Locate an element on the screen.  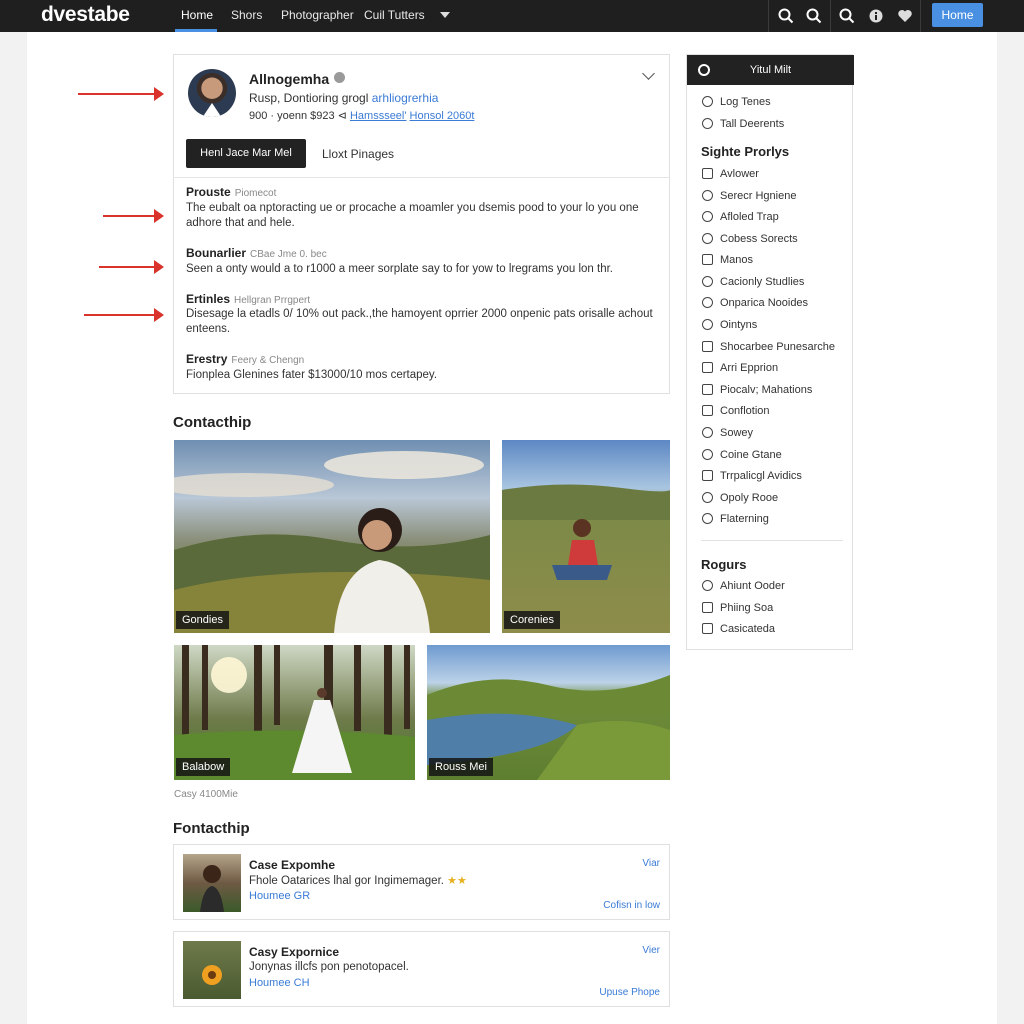
lock-icon is located at coordinates (707, 585).